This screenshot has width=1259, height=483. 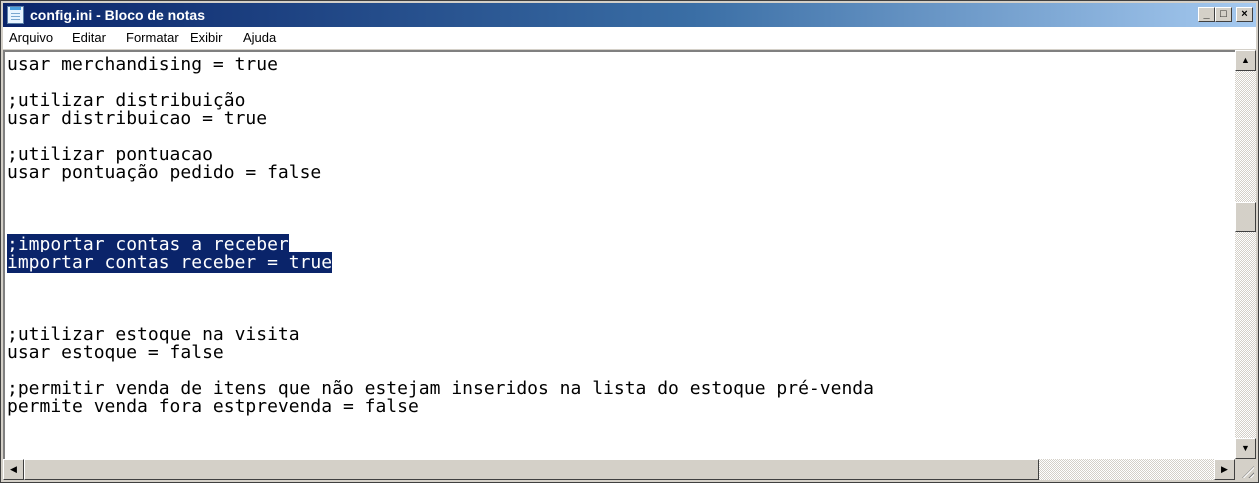 I want to click on scroll-right-button: ▶, so click(x=1224, y=469).